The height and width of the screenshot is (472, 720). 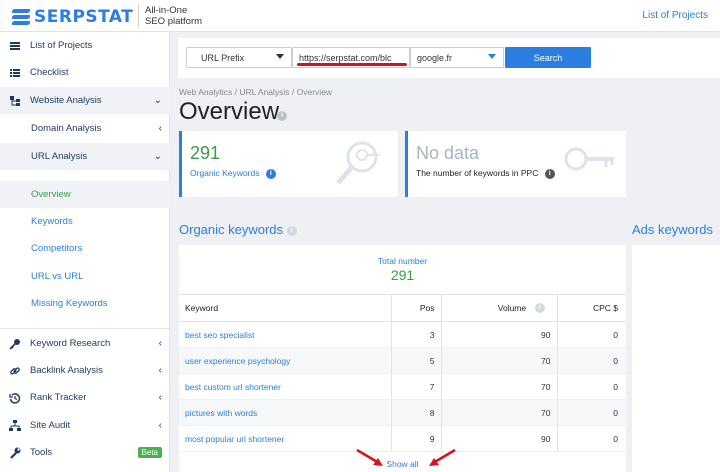 What do you see at coordinates (589, 159) in the screenshot?
I see `key-illustration-icon` at bounding box center [589, 159].